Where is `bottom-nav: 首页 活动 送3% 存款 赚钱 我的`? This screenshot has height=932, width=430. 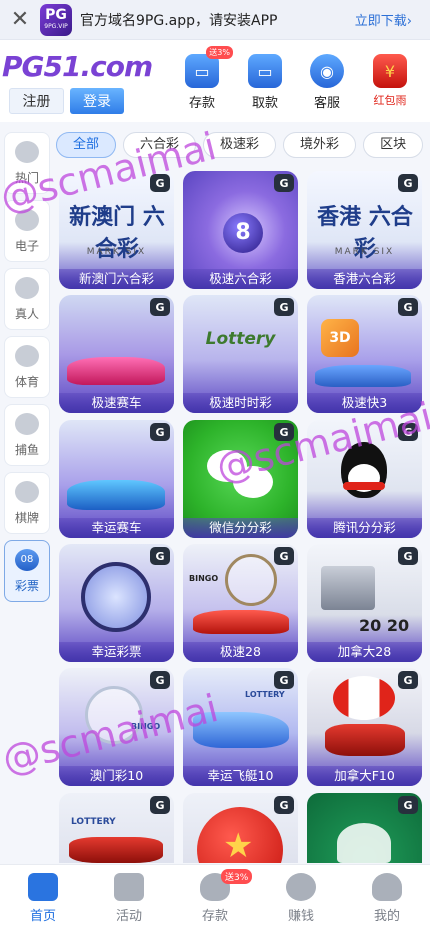 bottom-nav: 首页 活动 送3% 存款 赚钱 我的 is located at coordinates (215, 898).